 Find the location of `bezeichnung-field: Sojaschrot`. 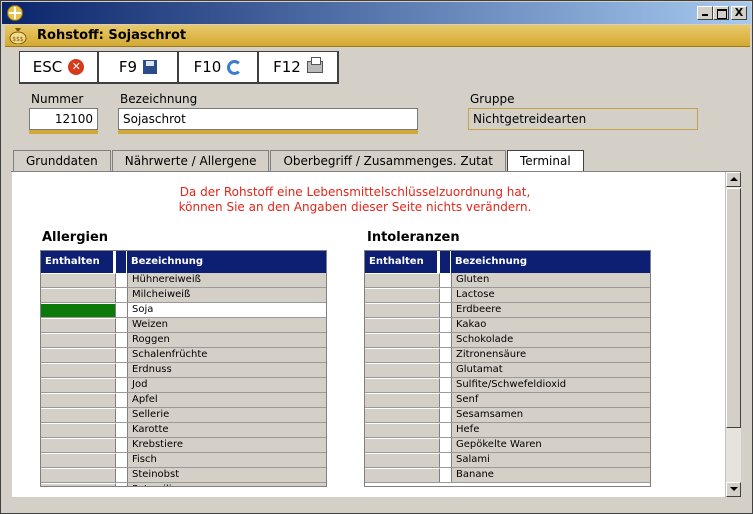

bezeichnung-field: Sojaschrot is located at coordinates (268, 119).